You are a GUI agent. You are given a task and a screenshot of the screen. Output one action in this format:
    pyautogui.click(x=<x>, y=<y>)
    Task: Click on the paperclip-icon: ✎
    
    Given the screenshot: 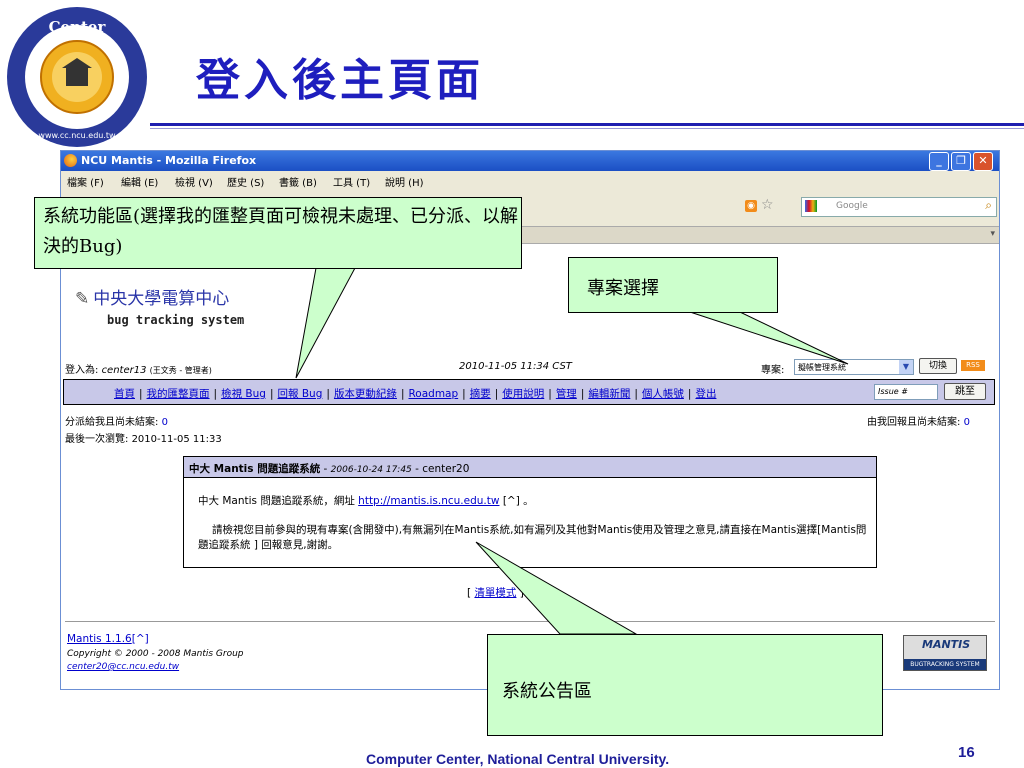 What is the action you would take?
    pyautogui.click(x=82, y=299)
    